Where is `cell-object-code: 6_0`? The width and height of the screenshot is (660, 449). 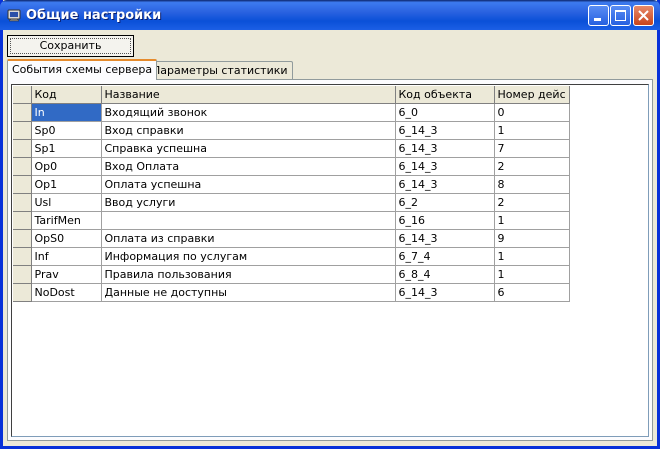 cell-object-code: 6_0 is located at coordinates (445, 112).